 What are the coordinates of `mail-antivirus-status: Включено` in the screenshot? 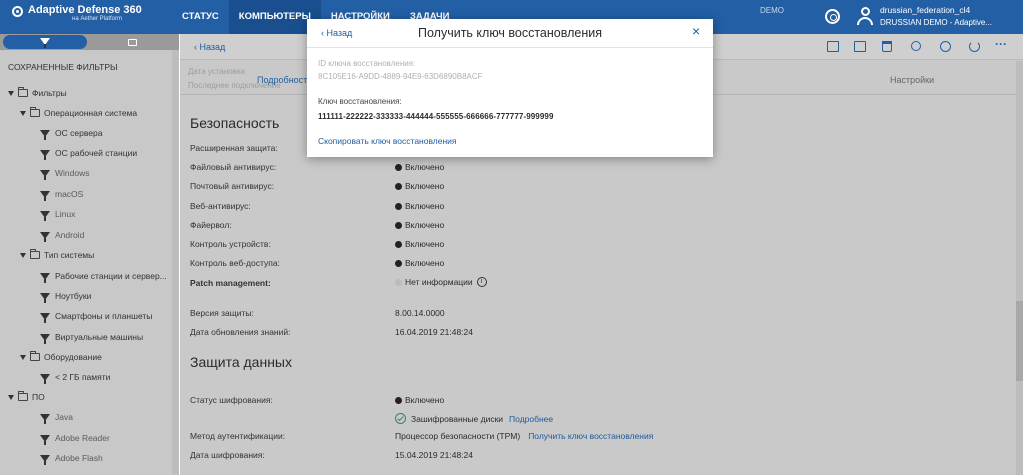 It's located at (419, 186).